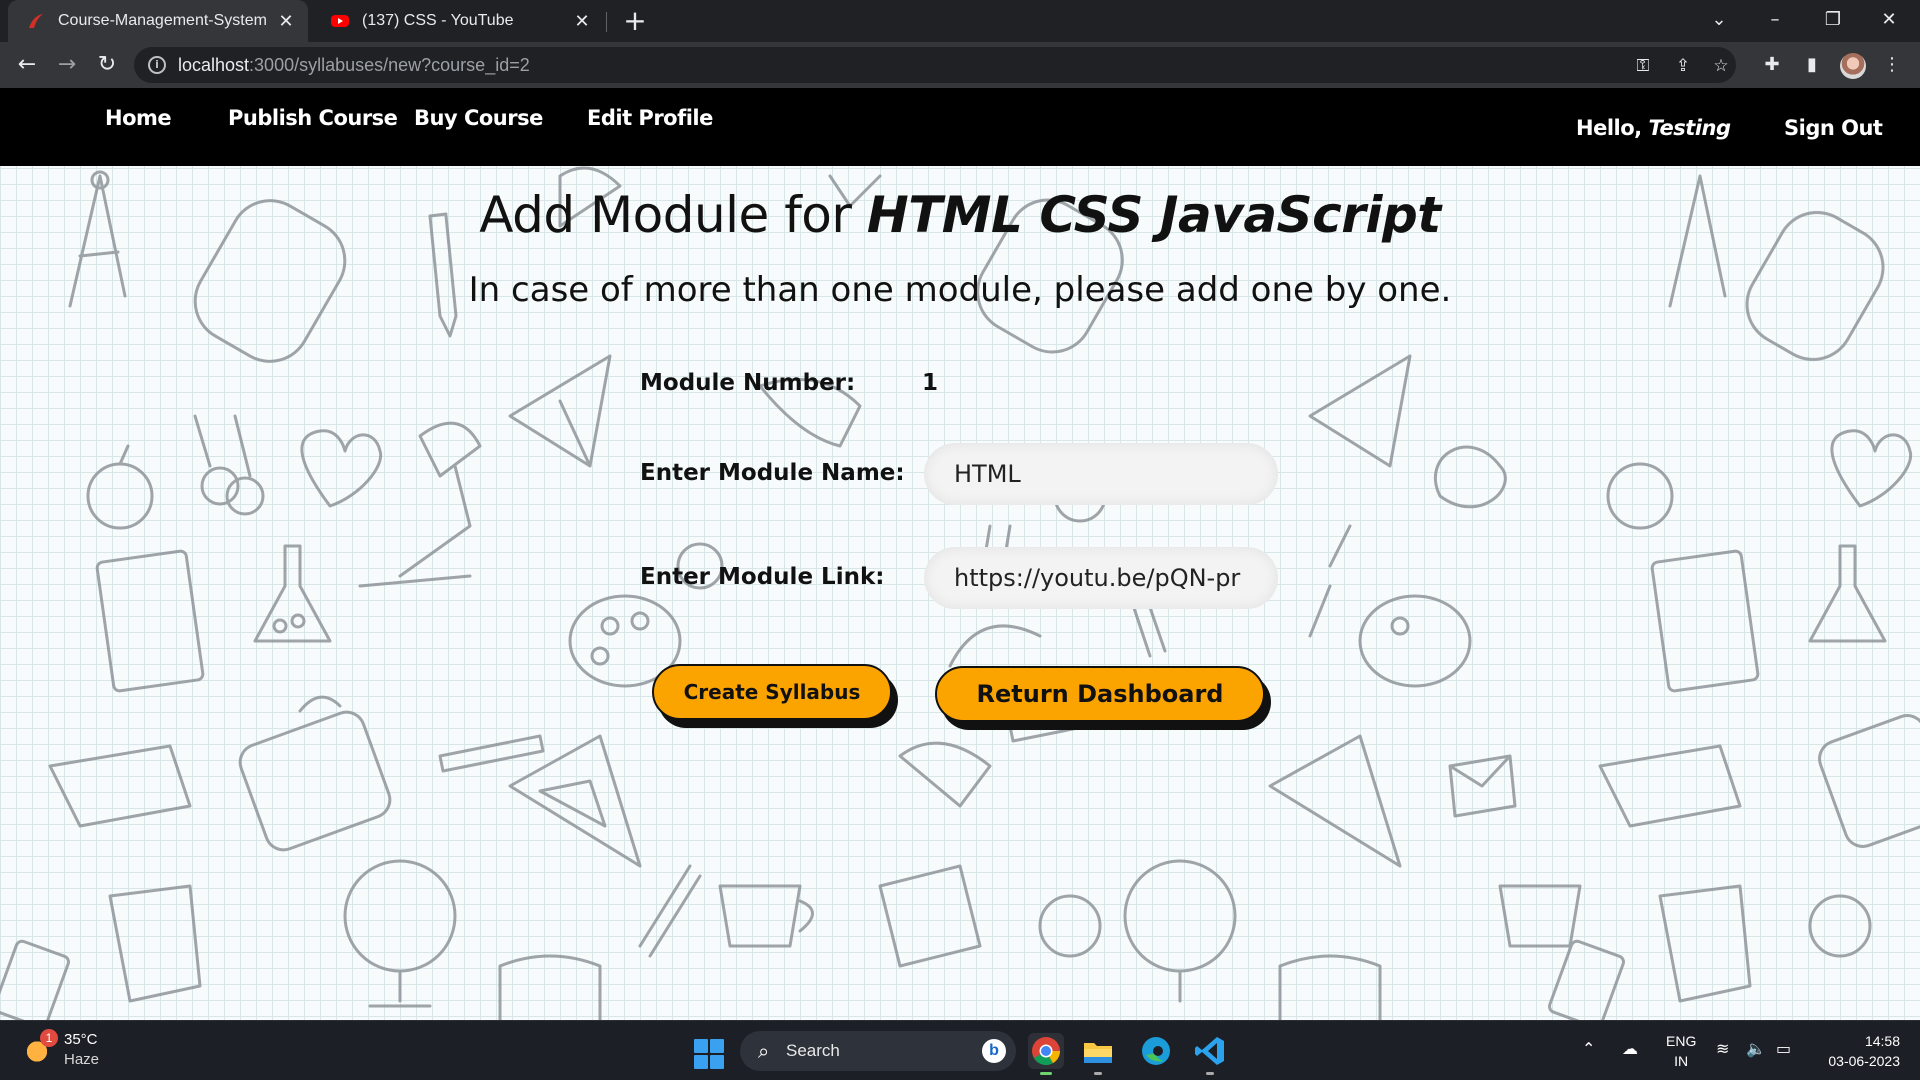 This screenshot has width=1920, height=1080. I want to click on youtube-favicon-icon, so click(340, 21).